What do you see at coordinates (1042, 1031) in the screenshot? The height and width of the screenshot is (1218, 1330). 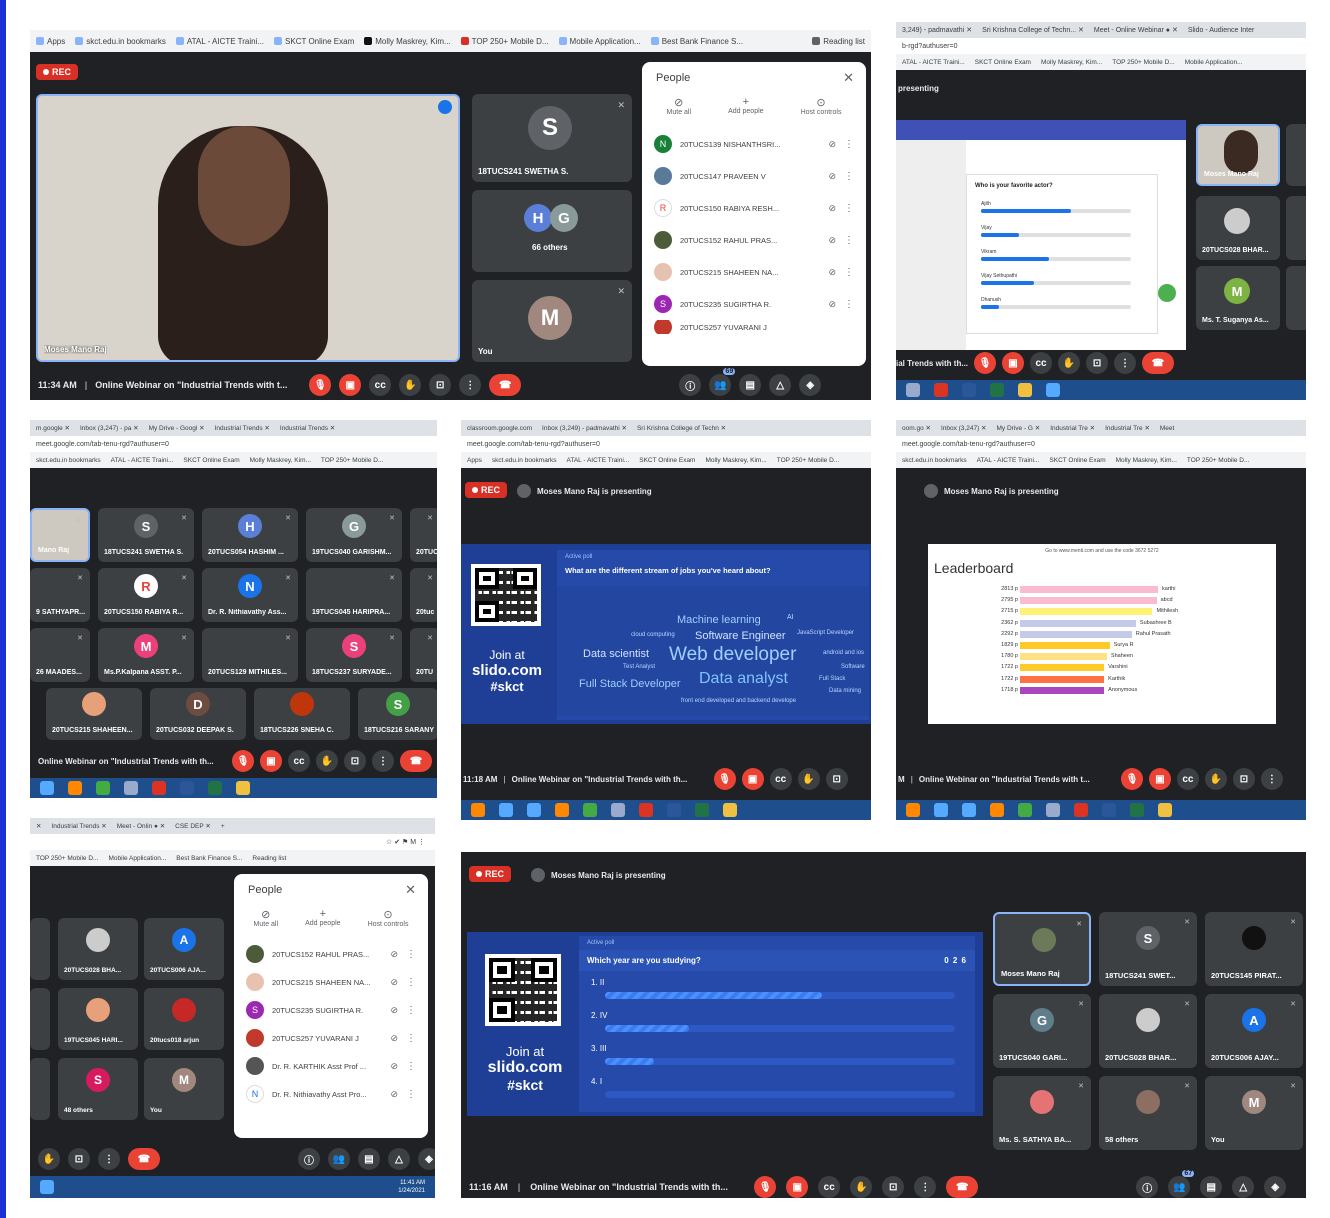 I see `participant-tile: G 19TUCS040 GARI... ✕` at bounding box center [1042, 1031].